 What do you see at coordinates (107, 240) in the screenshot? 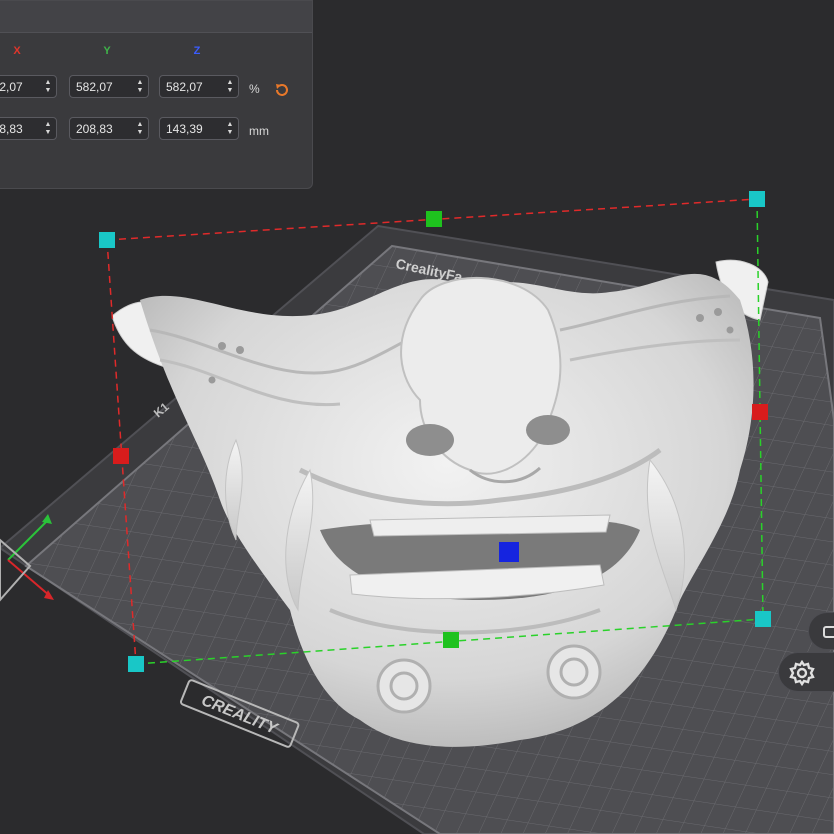
I see `corner-handle-top-left` at bounding box center [107, 240].